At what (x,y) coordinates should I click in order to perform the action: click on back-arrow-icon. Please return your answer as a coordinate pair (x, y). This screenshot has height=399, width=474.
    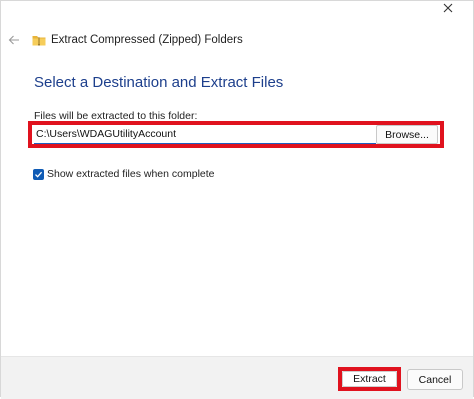
    Looking at the image, I should click on (13, 40).